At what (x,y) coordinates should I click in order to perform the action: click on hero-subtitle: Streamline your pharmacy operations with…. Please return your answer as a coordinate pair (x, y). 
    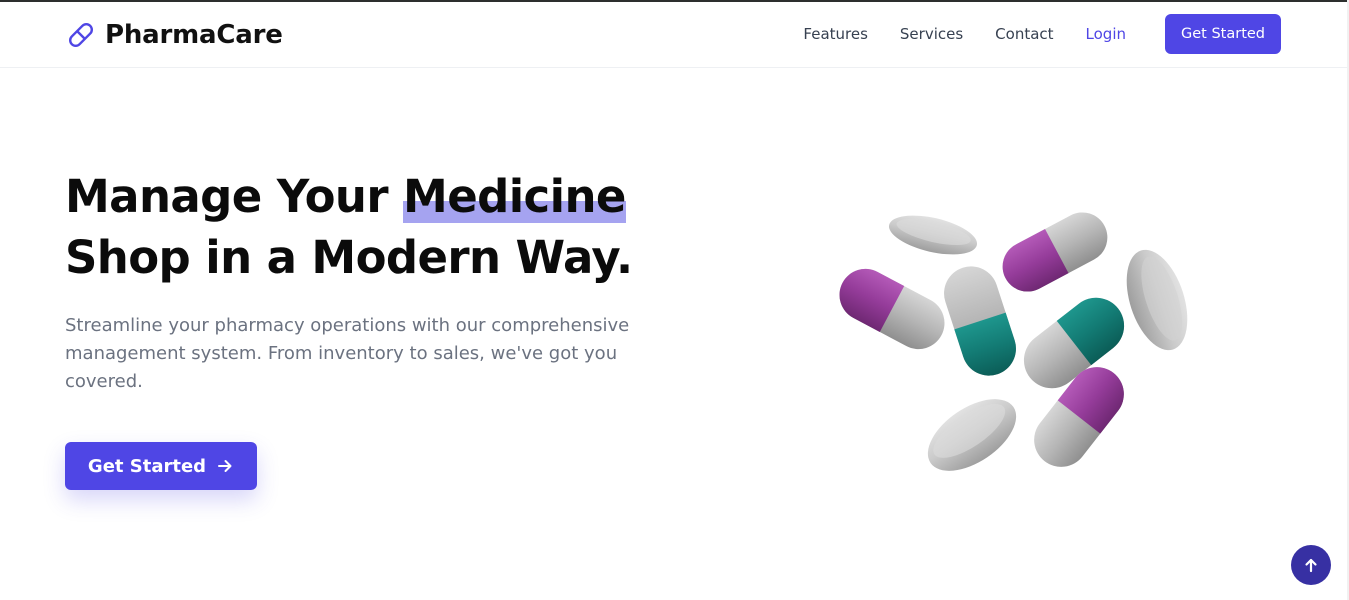
    Looking at the image, I should click on (347, 353).